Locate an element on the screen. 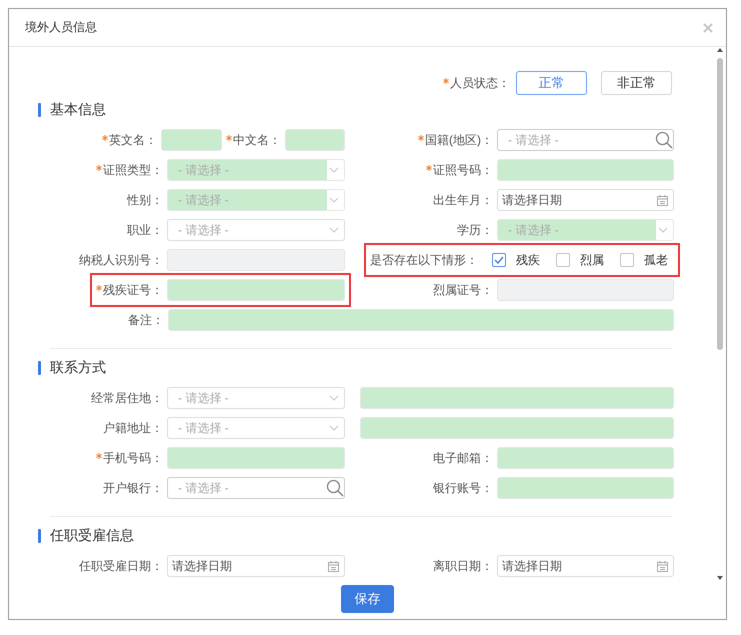 This screenshot has height=635, width=741. field-label: 银行账号： is located at coordinates (463, 488).